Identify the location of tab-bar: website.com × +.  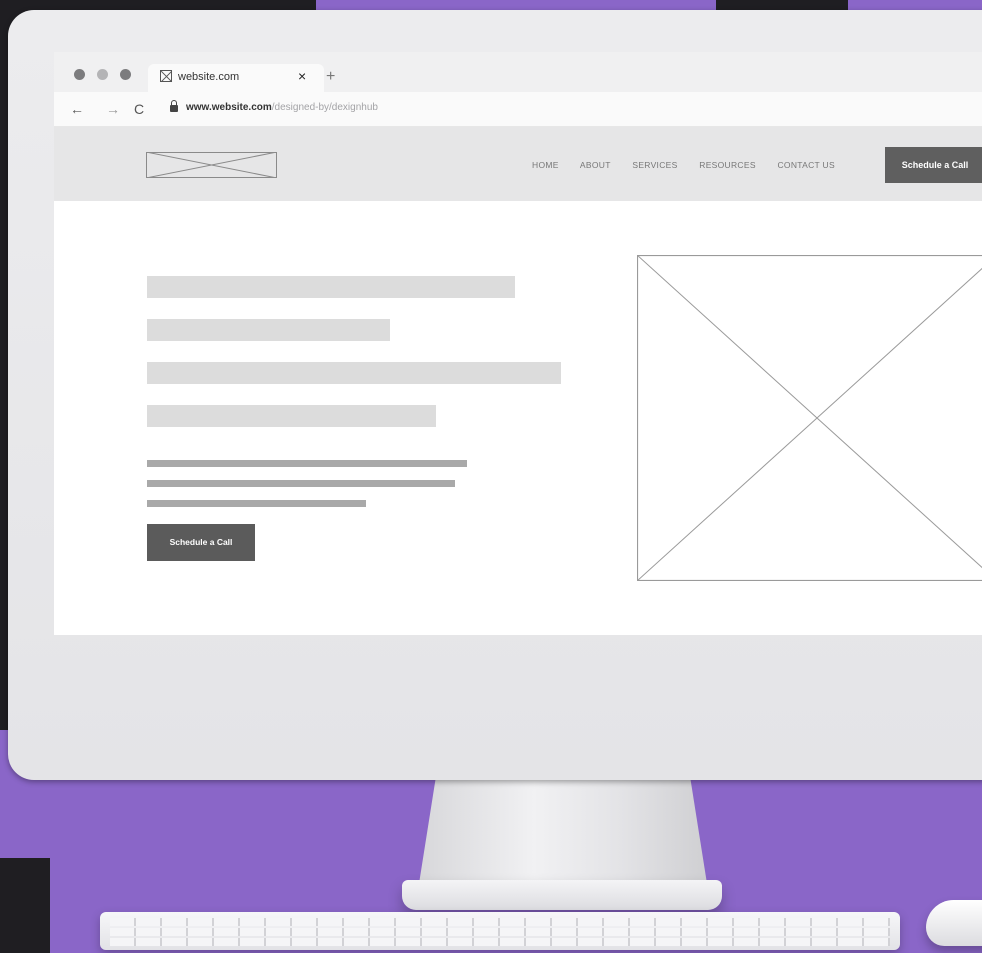
(518, 72).